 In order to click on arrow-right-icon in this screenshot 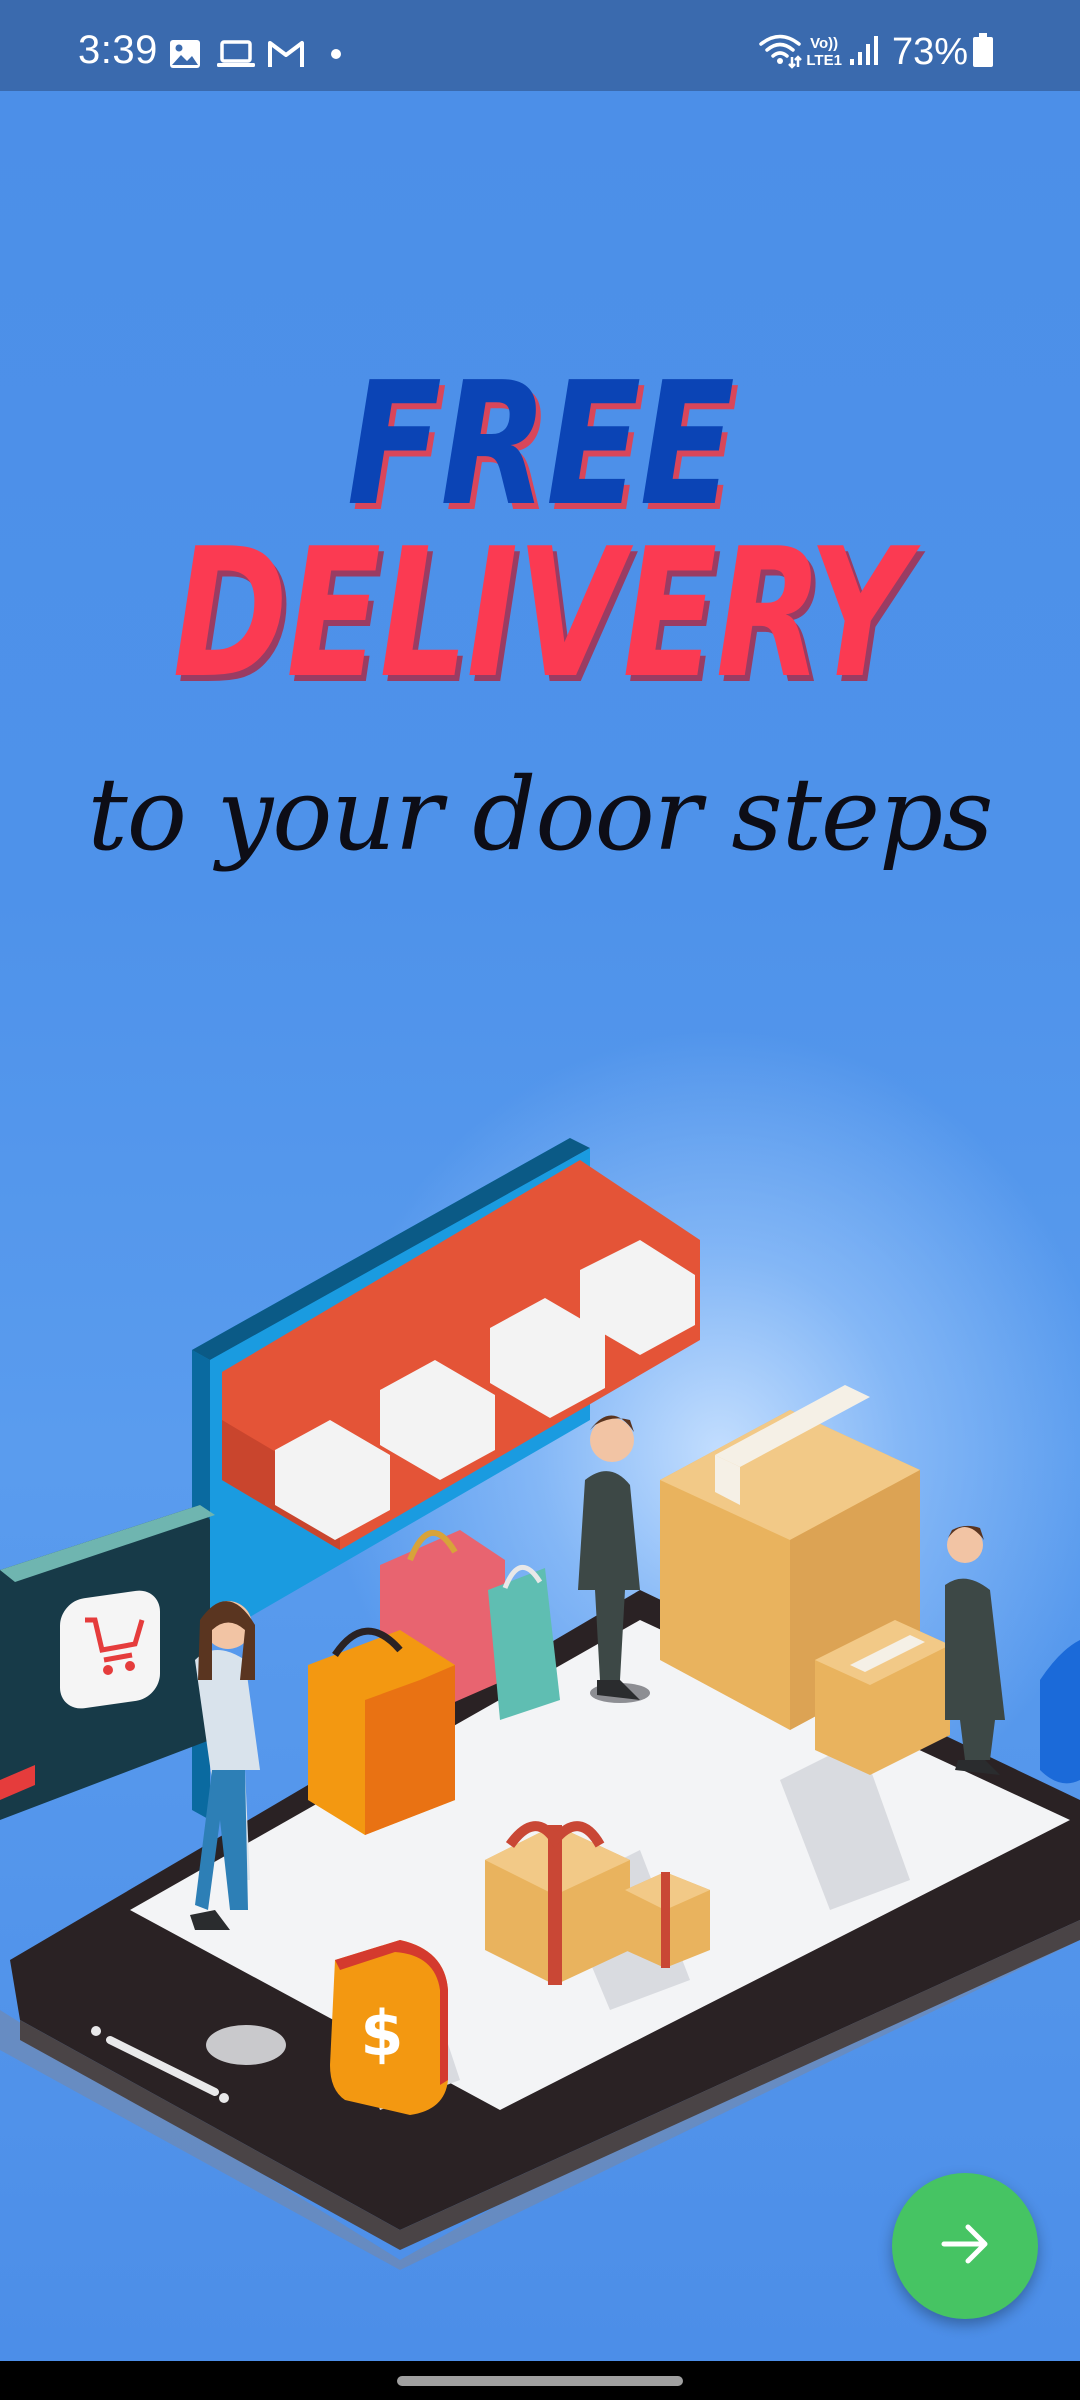, I will do `click(965, 2246)`.